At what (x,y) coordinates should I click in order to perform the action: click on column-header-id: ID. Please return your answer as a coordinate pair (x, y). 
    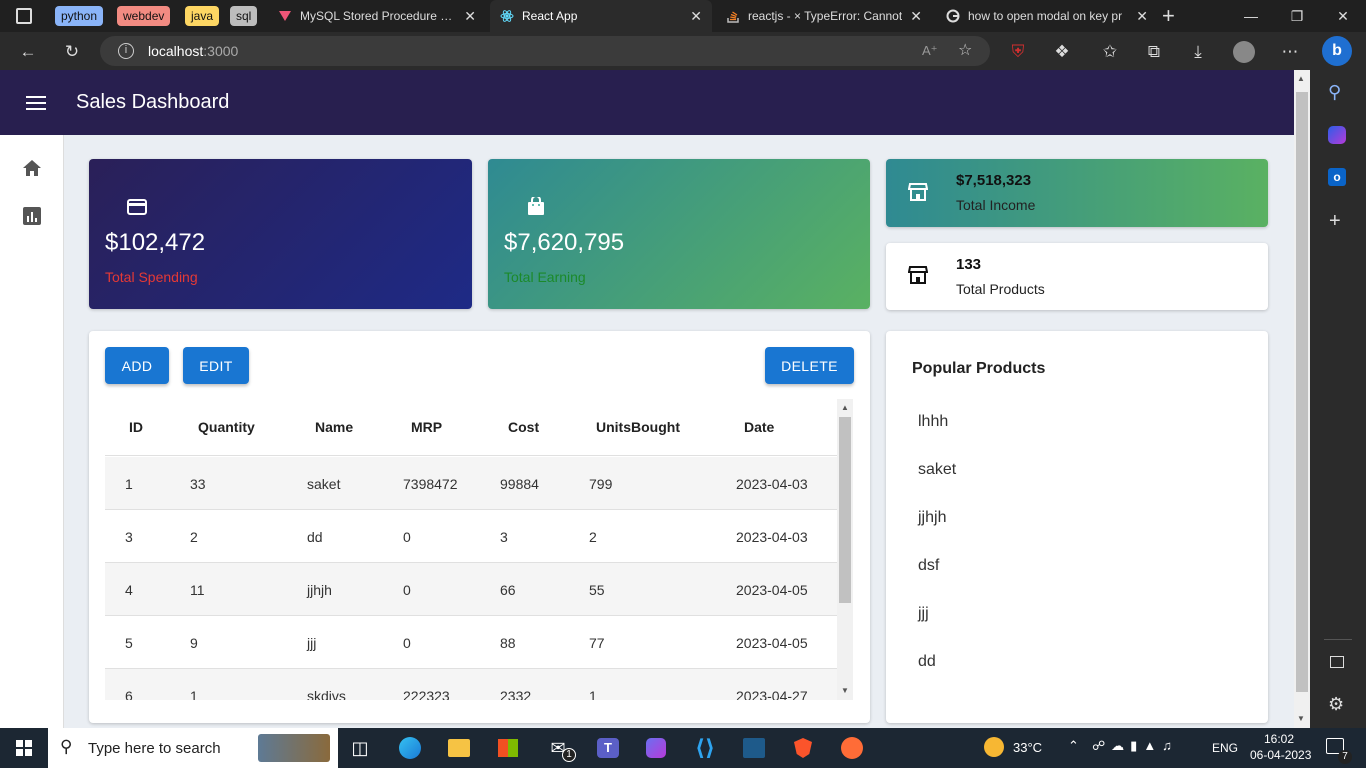
    Looking at the image, I should click on (136, 427).